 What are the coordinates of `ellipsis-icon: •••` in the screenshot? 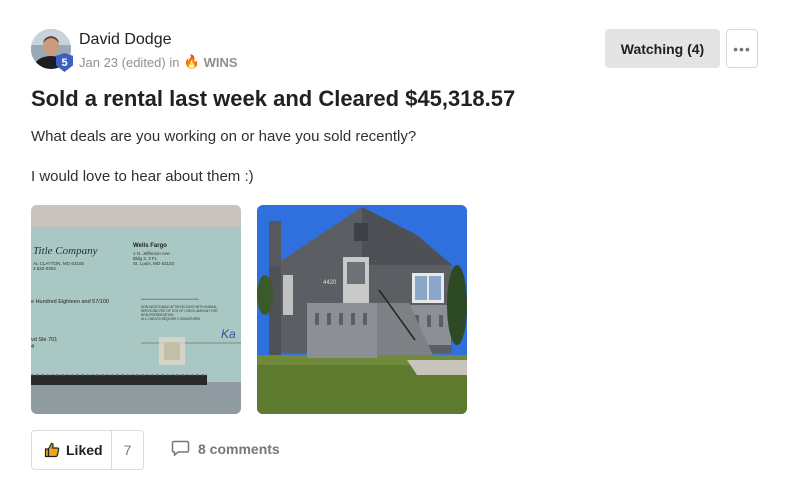 It's located at (742, 48).